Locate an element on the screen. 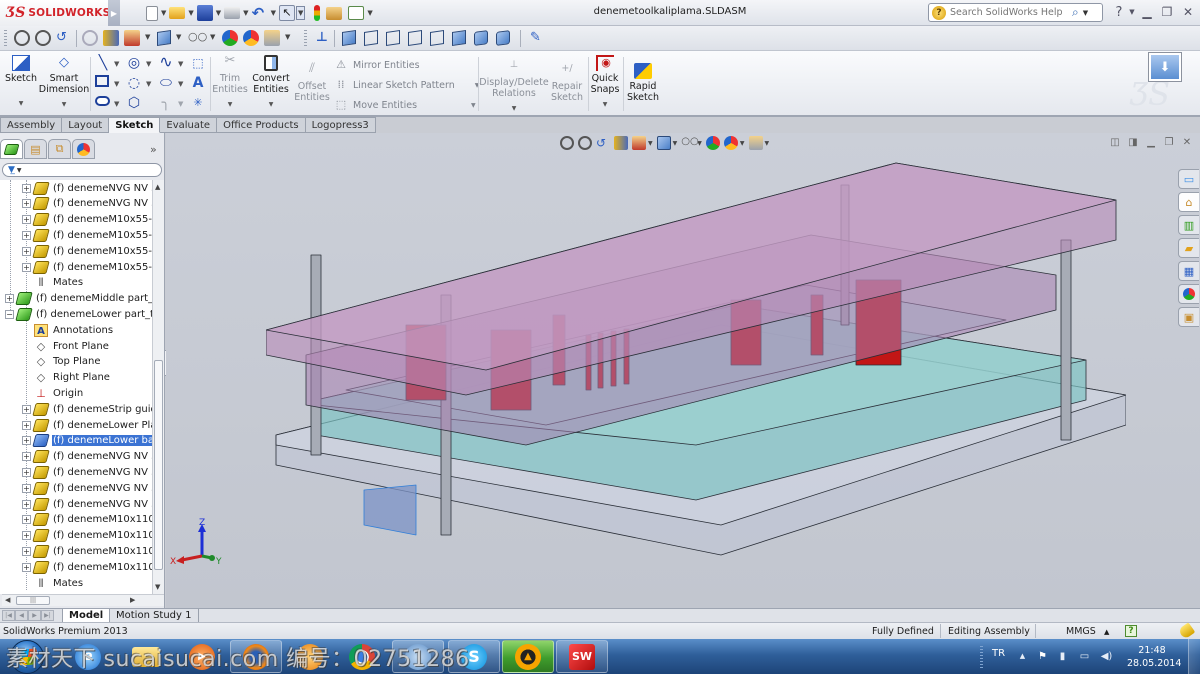 The image size is (1200, 674). volume-icon: ◀) is located at coordinates (1106, 656).